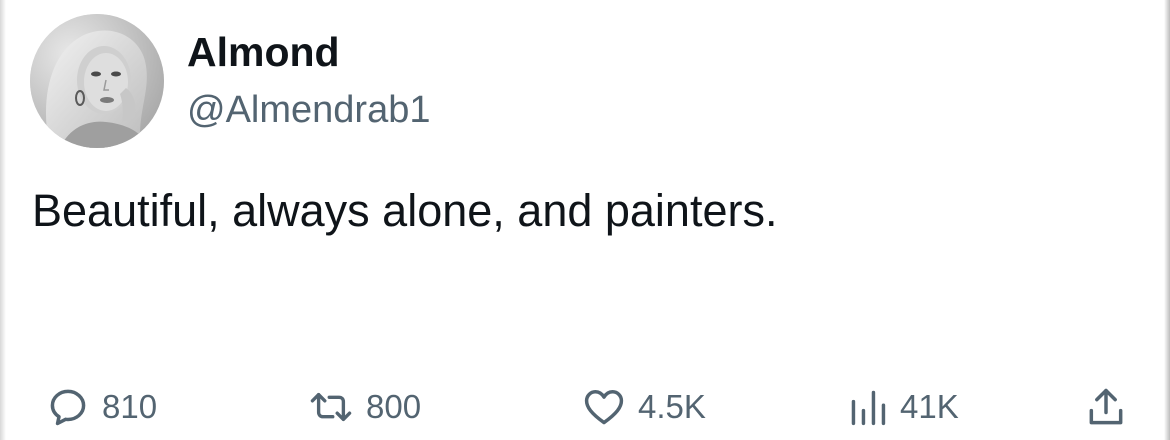  What do you see at coordinates (672, 406) in the screenshot?
I see `like-count: 4.5K` at bounding box center [672, 406].